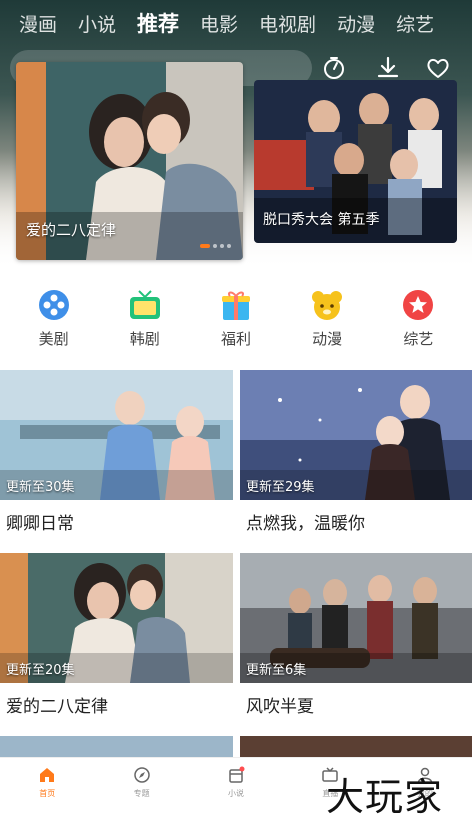 This screenshot has height=819, width=472. What do you see at coordinates (355, 161) in the screenshot?
I see `hero-banner-side: 脱口秀大会 第五季` at bounding box center [355, 161].